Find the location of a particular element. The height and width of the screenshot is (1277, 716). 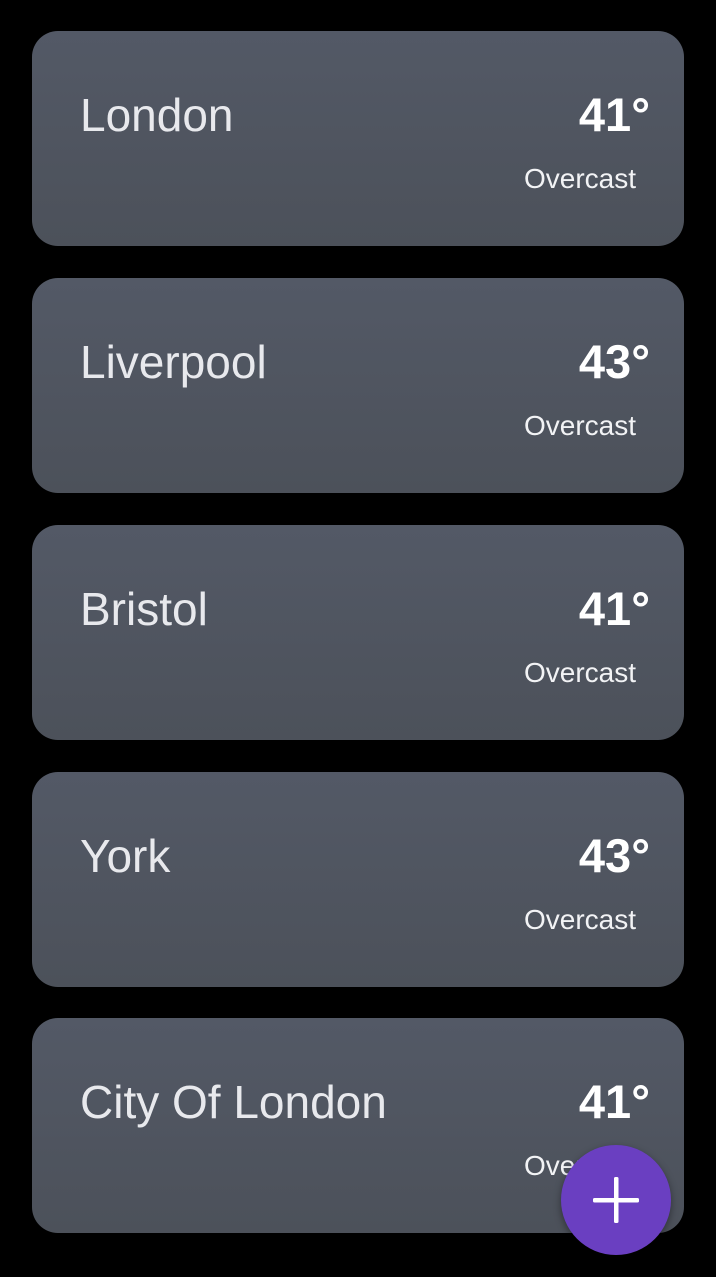

add-city-button is located at coordinates (616, 1200).